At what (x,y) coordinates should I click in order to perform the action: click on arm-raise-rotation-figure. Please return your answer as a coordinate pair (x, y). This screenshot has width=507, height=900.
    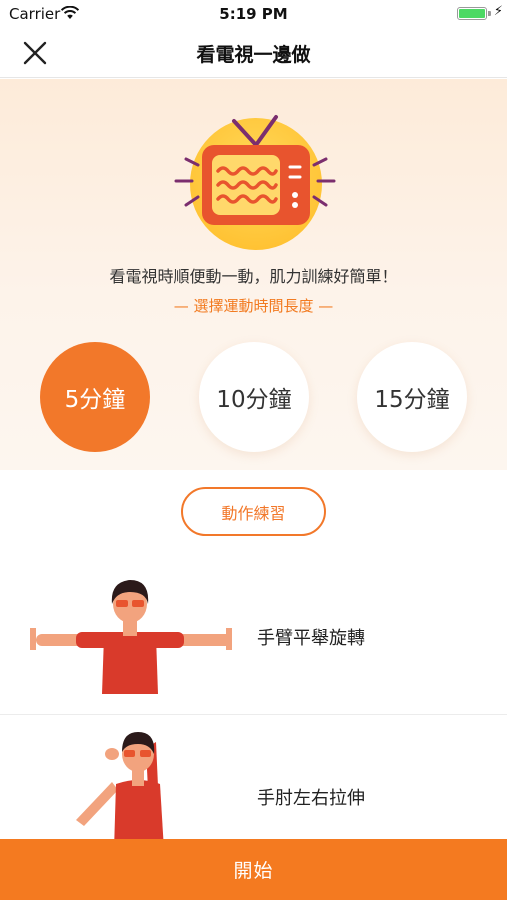
    Looking at the image, I should click on (131, 637).